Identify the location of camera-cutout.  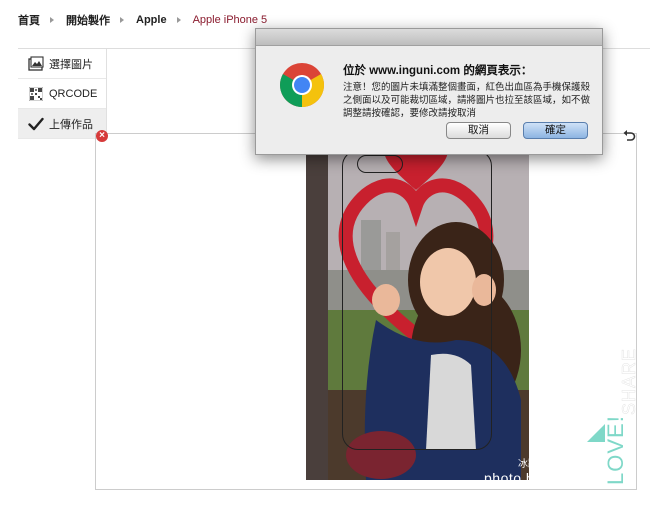
(380, 164).